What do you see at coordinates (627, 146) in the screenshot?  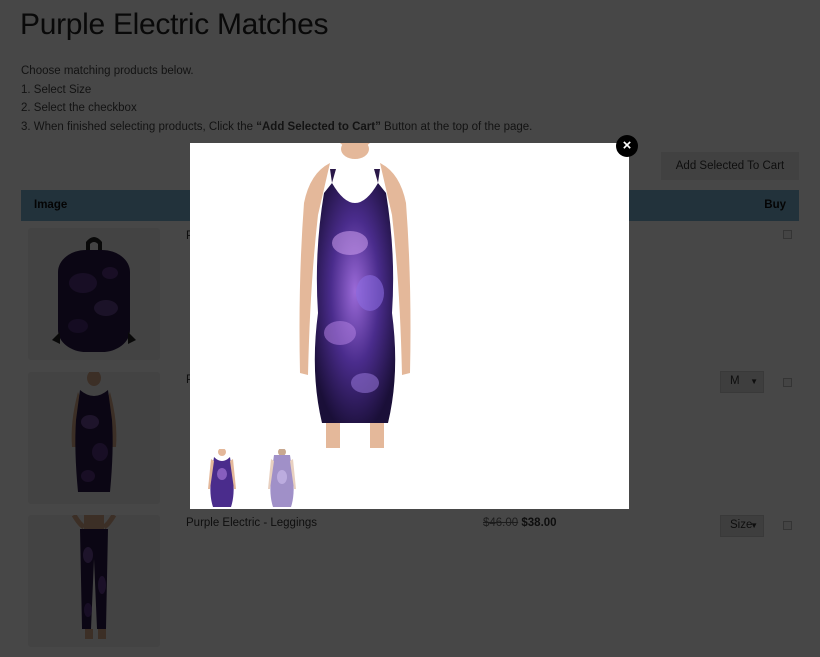 I see `close-icon: ×` at bounding box center [627, 146].